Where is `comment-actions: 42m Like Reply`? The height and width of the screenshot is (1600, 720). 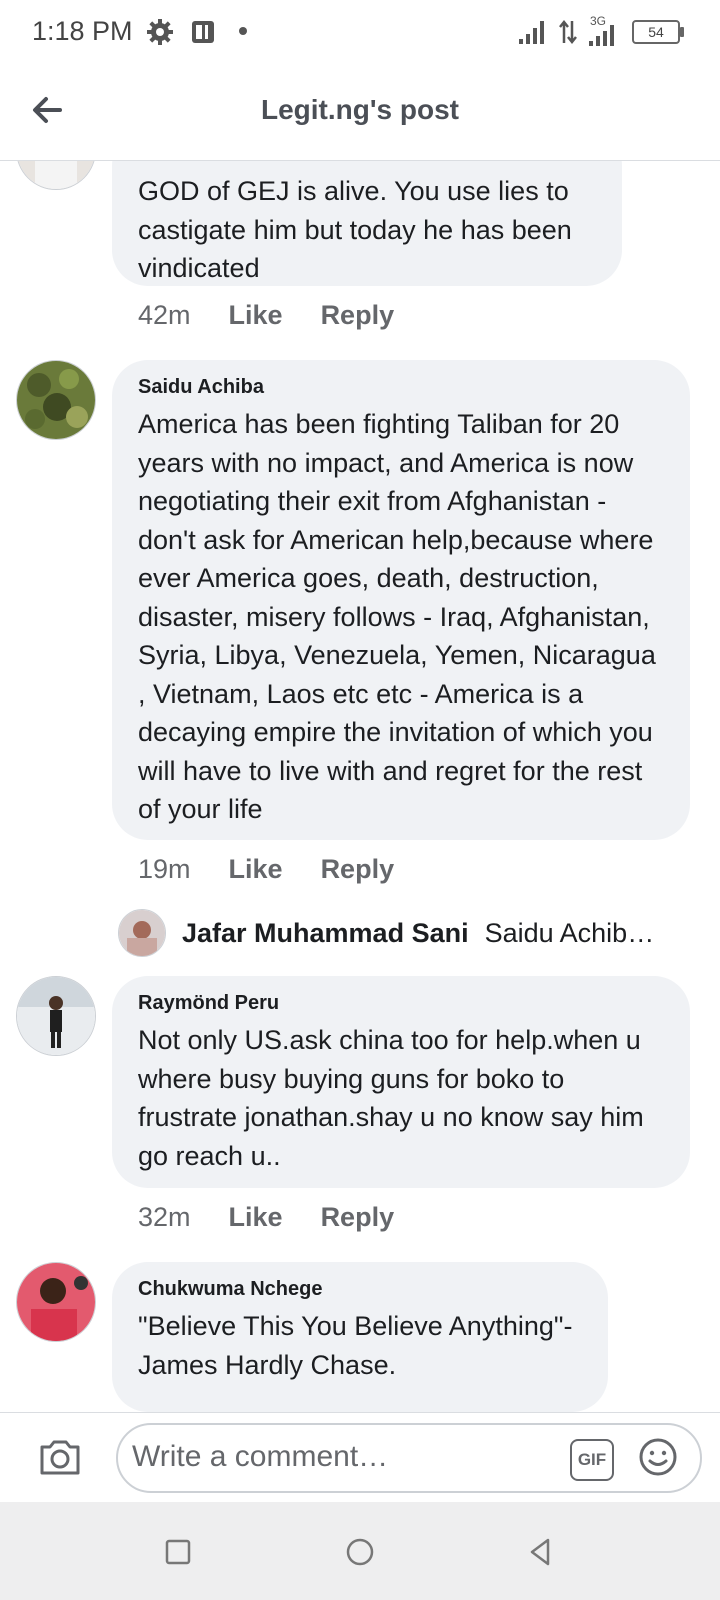 comment-actions: 42m Like Reply is located at coordinates (266, 315).